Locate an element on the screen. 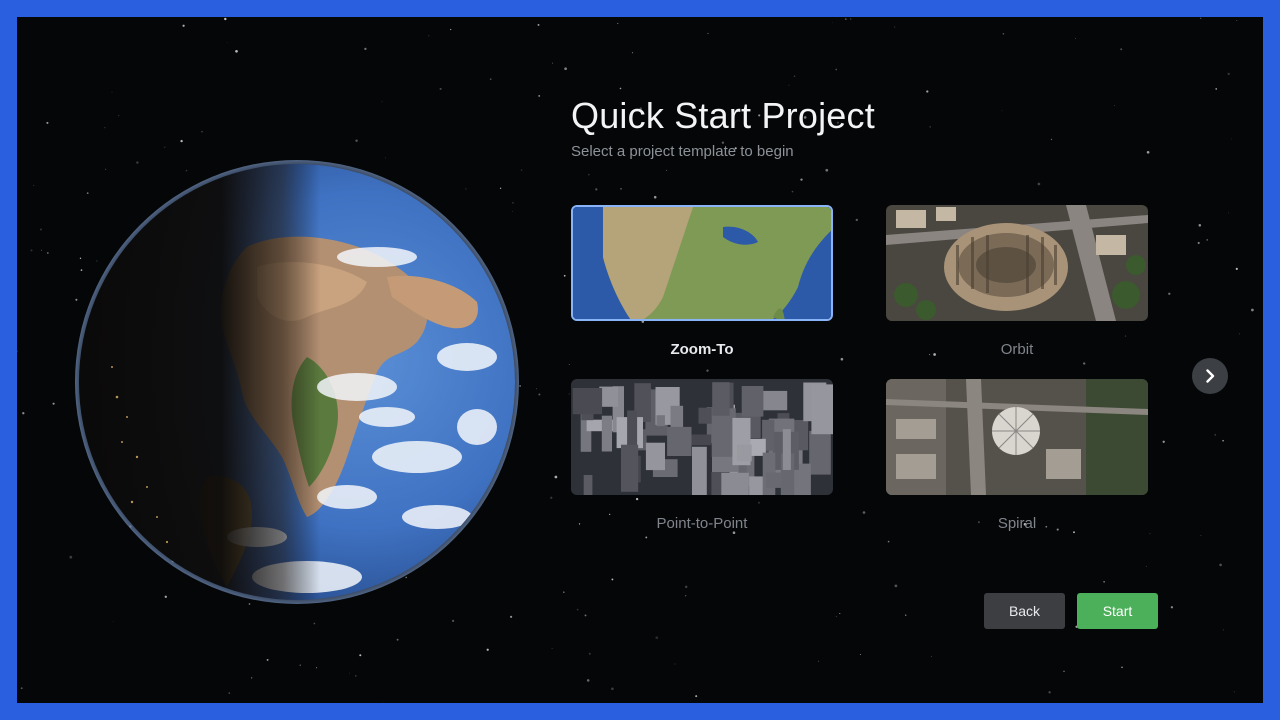 This screenshot has width=1280, height=720. template-card-orbit: Orbit is located at coordinates (1017, 281).